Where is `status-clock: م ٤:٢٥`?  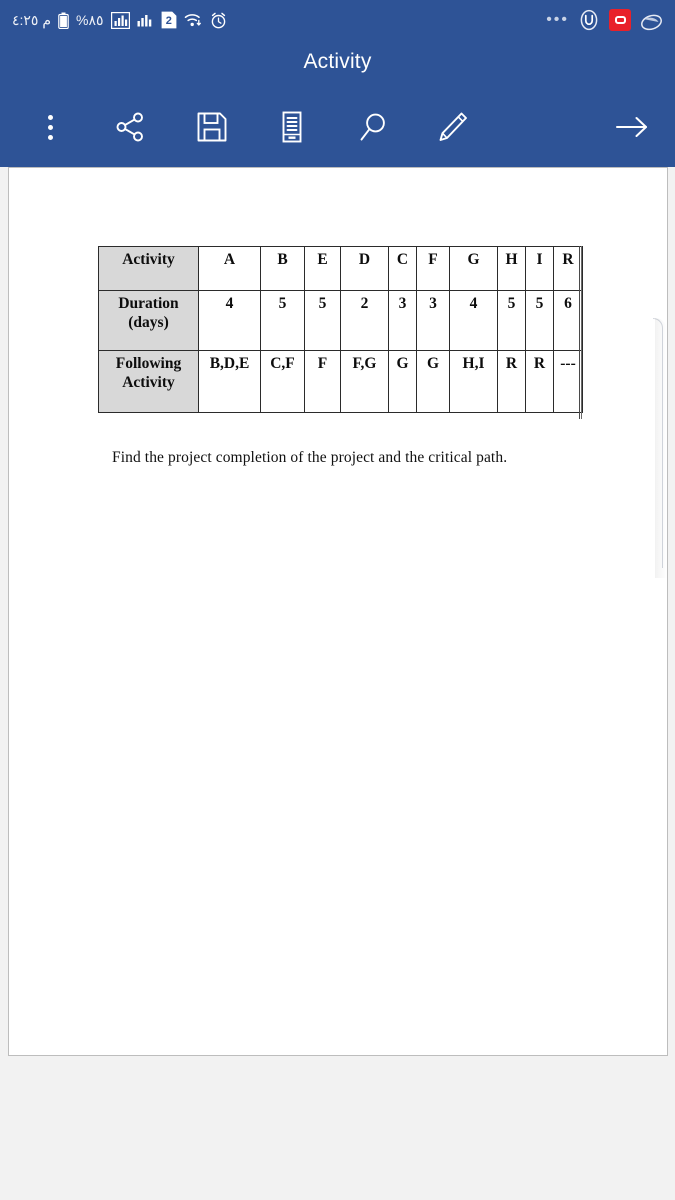 status-clock: م ٤:٢٥ is located at coordinates (32, 19).